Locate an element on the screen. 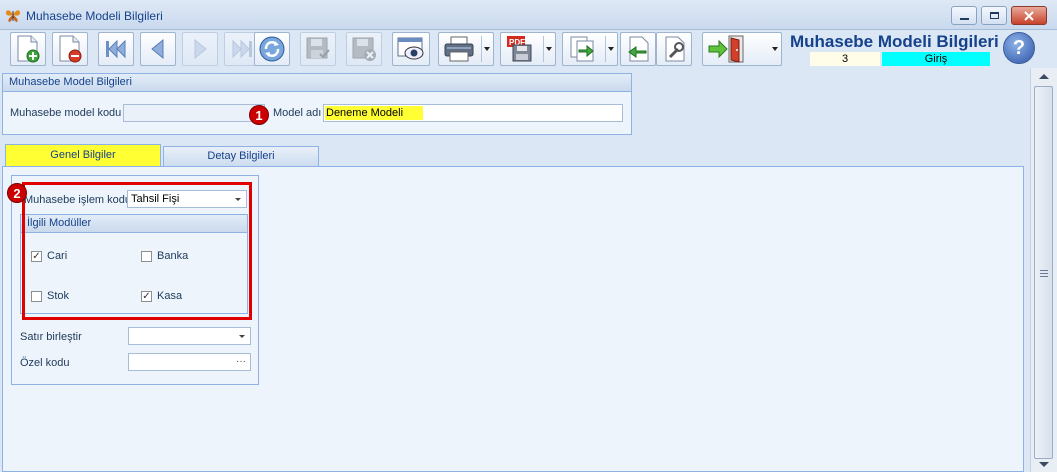  merge-lines-select is located at coordinates (189, 336).